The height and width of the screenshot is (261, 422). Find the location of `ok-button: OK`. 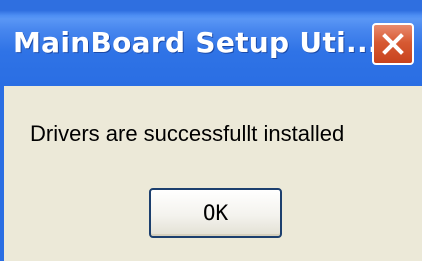

ok-button: OK is located at coordinates (215, 213).